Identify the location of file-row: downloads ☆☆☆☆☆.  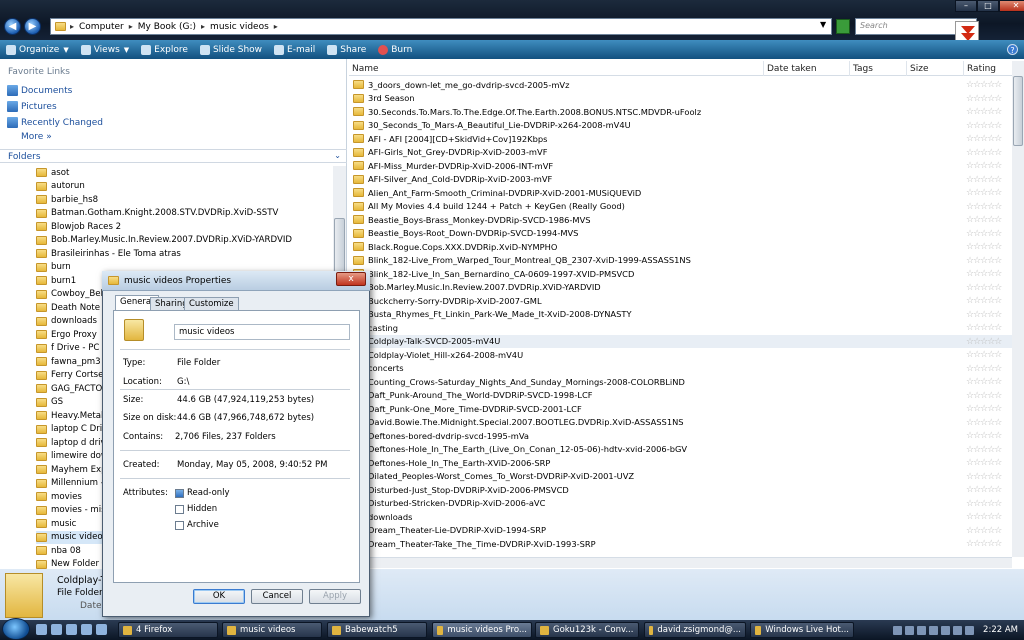
(680, 517).